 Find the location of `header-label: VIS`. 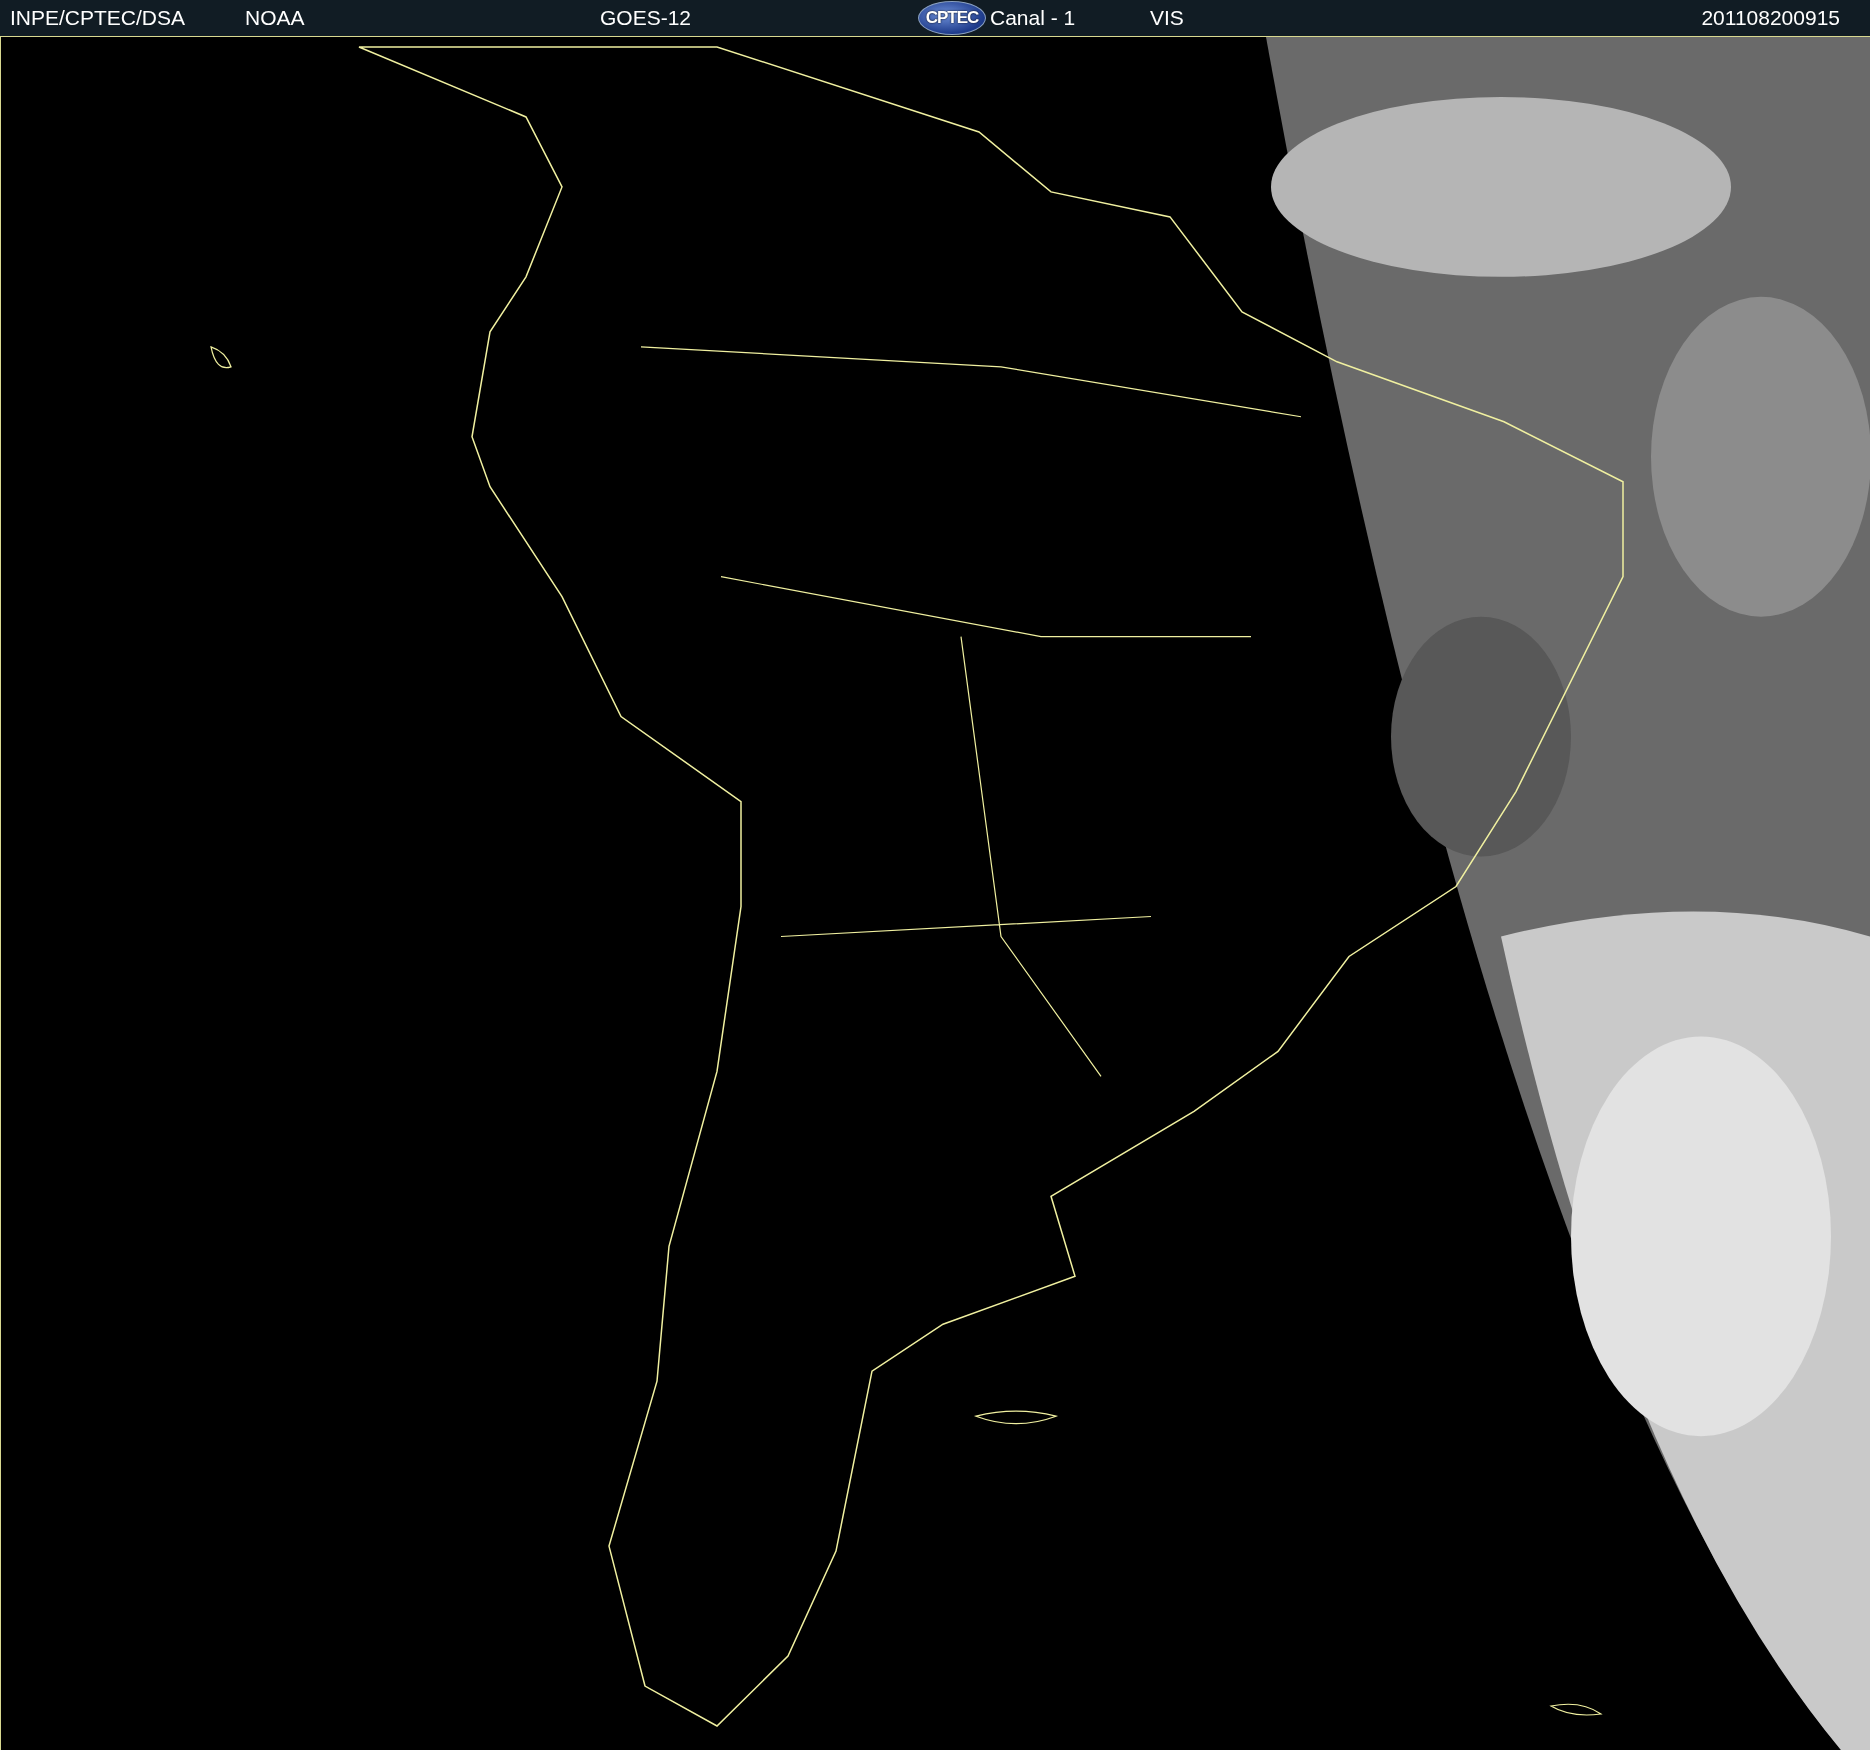

header-label: VIS is located at coordinates (1167, 18).